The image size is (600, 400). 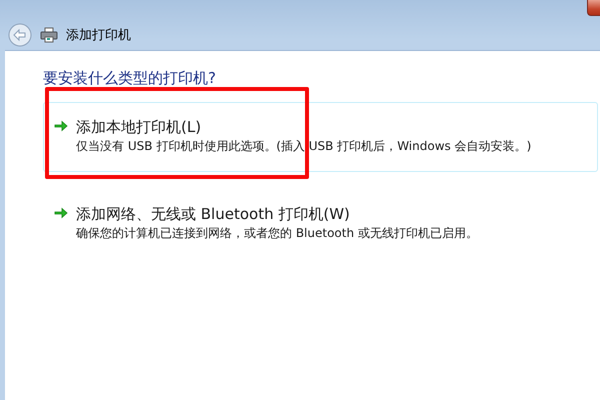 I want to click on option-description: 仅当没有 USB 打印机时使用此选项。(插入 USB 打印机后，Windows 会自动安装。), so click(x=304, y=146).